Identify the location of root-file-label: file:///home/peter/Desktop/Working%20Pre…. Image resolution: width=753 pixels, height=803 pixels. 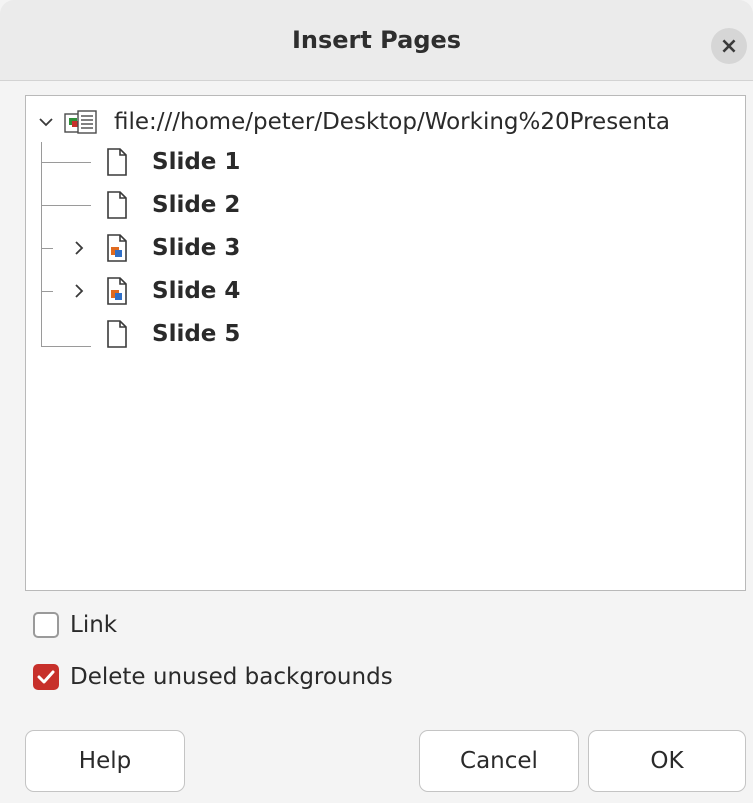
(392, 122).